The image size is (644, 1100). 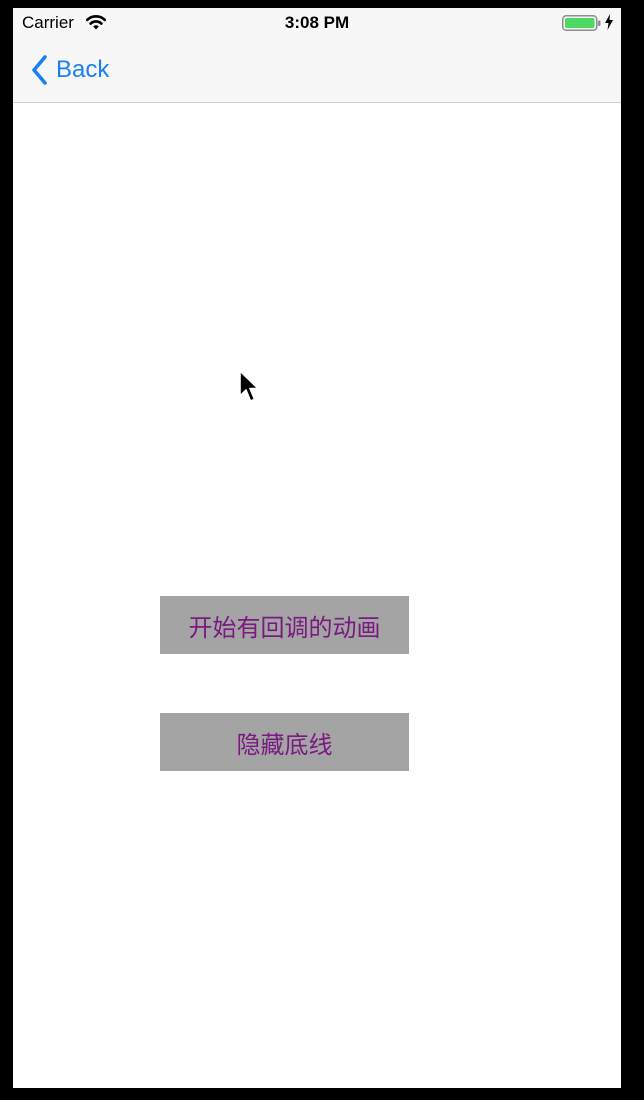 I want to click on navigation-bar: Carrier 3:08 PM Back, so click(x=317, y=55).